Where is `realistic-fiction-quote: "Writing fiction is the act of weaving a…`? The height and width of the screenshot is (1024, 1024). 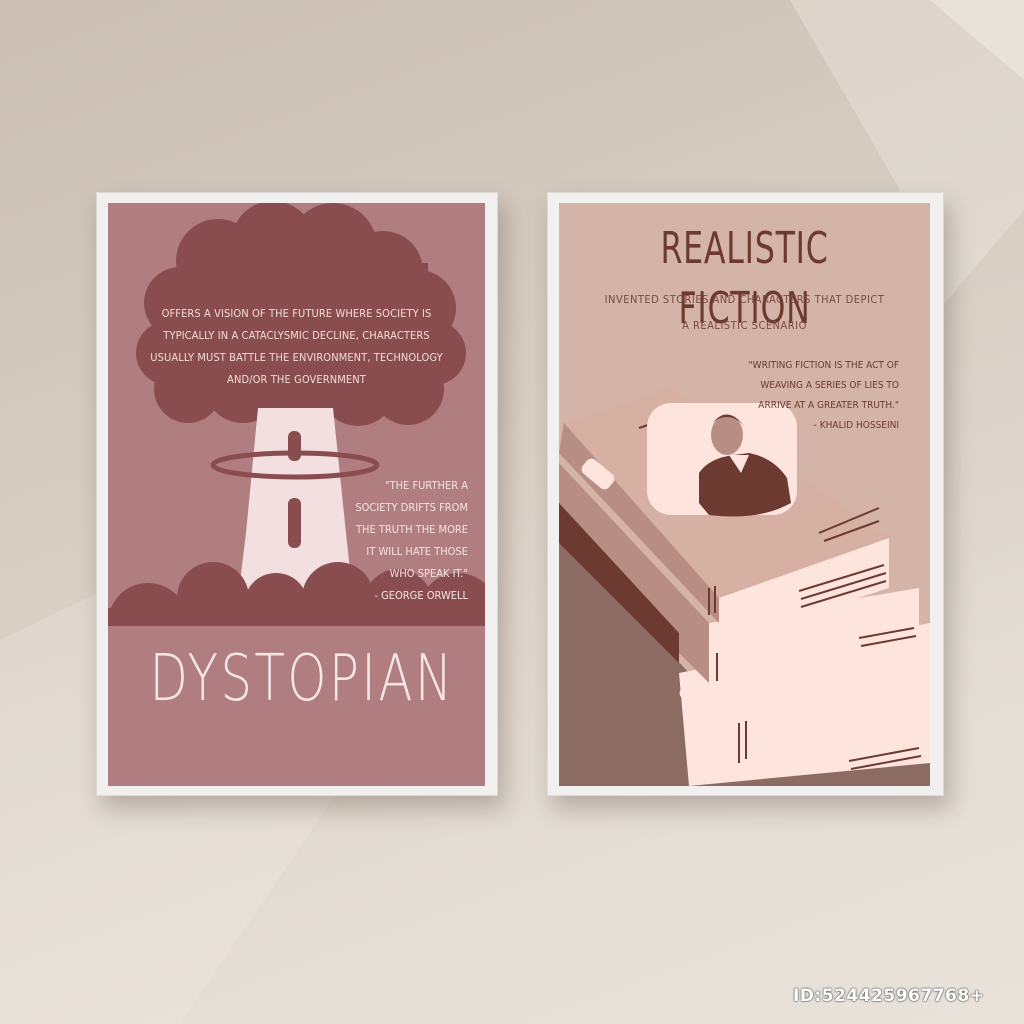
realistic-fiction-quote: "Writing fiction is the act of weaving a… is located at coordinates (819, 396).